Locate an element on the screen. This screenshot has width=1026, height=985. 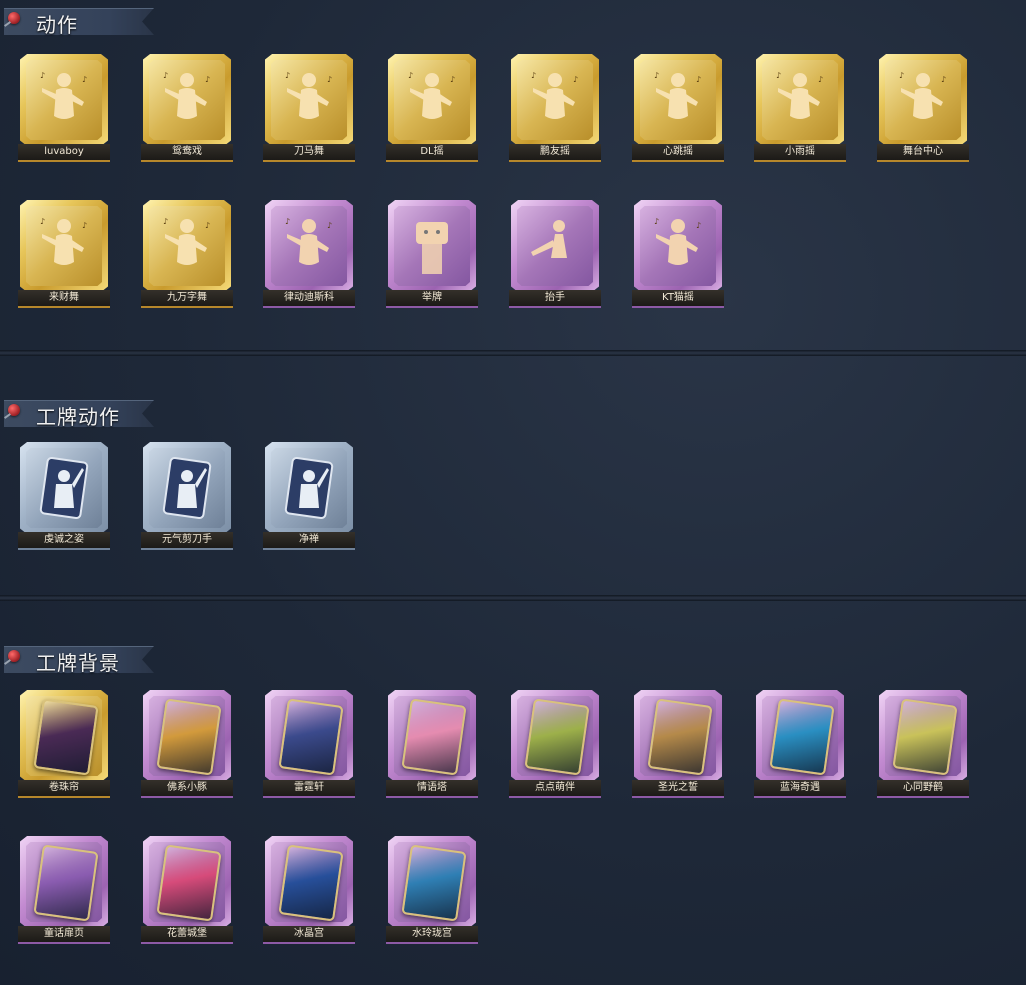
item-label: 元气剪刀手 is located at coordinates (187, 539).